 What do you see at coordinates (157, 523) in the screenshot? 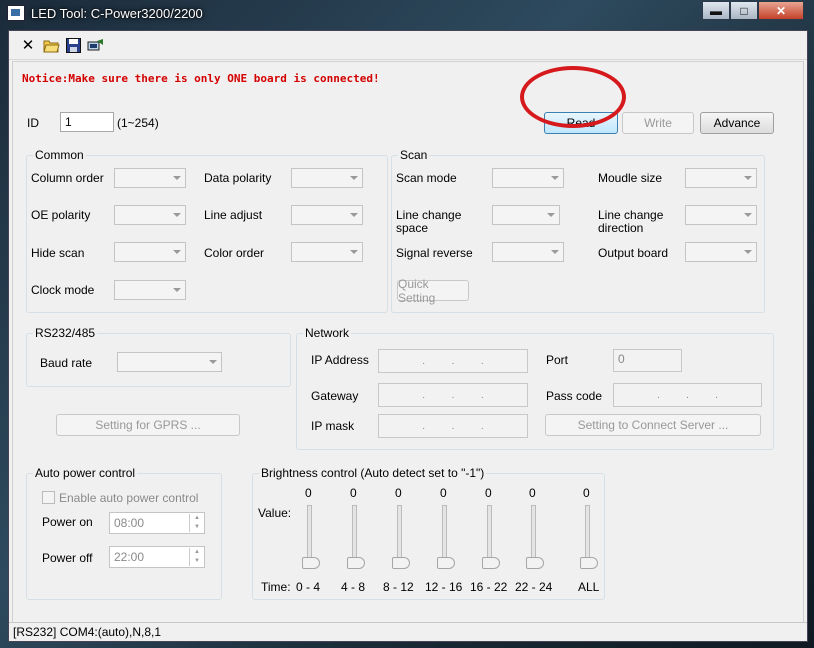
I see `power-on-time-input: 08:00 ▲ ▼` at bounding box center [157, 523].